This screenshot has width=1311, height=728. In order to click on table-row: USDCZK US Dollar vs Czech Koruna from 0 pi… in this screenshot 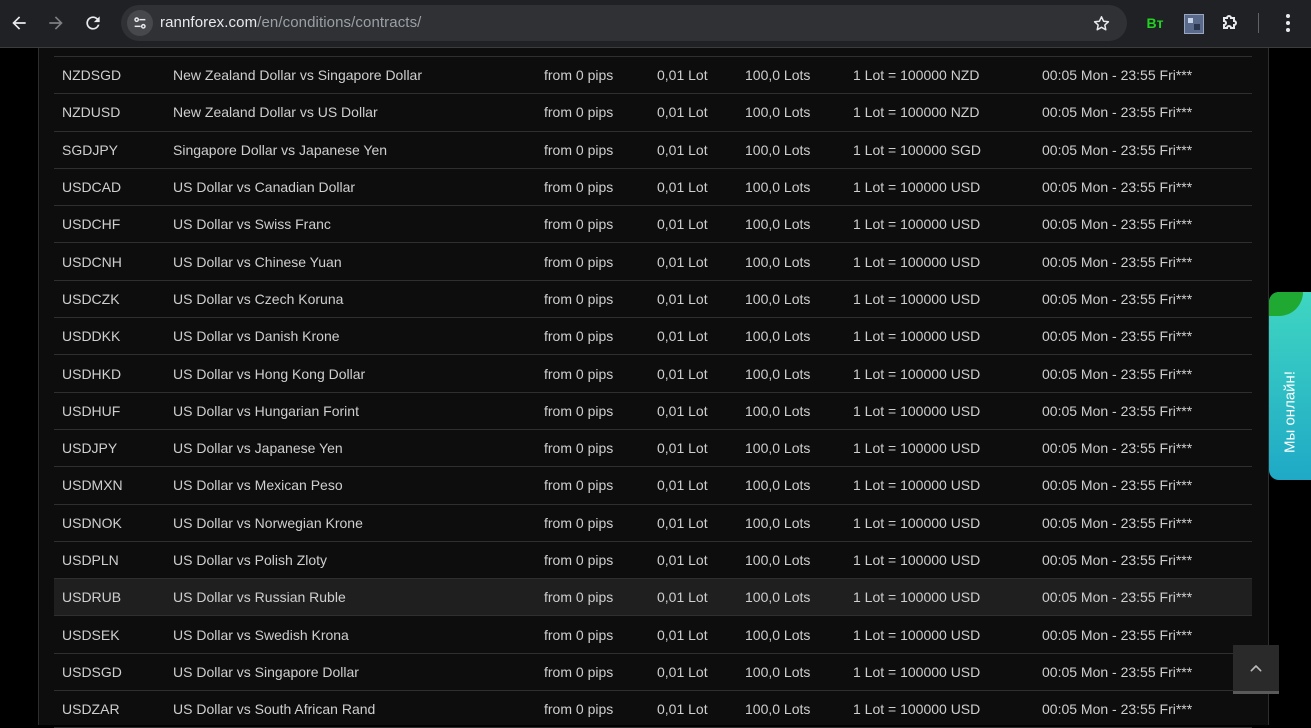, I will do `click(653, 300)`.